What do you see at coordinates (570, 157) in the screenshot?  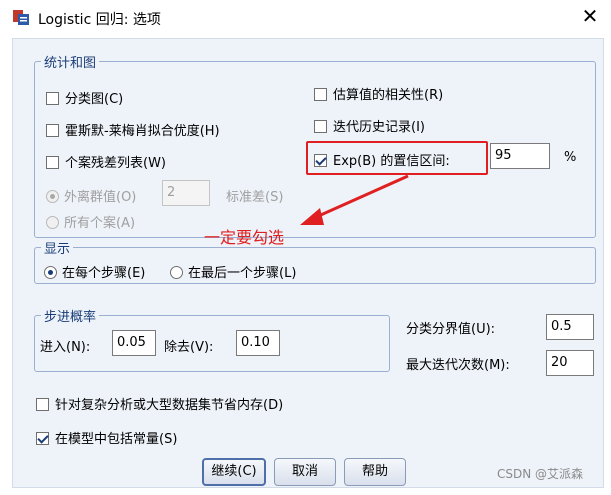 I see `ci-percent-unit: %` at bounding box center [570, 157].